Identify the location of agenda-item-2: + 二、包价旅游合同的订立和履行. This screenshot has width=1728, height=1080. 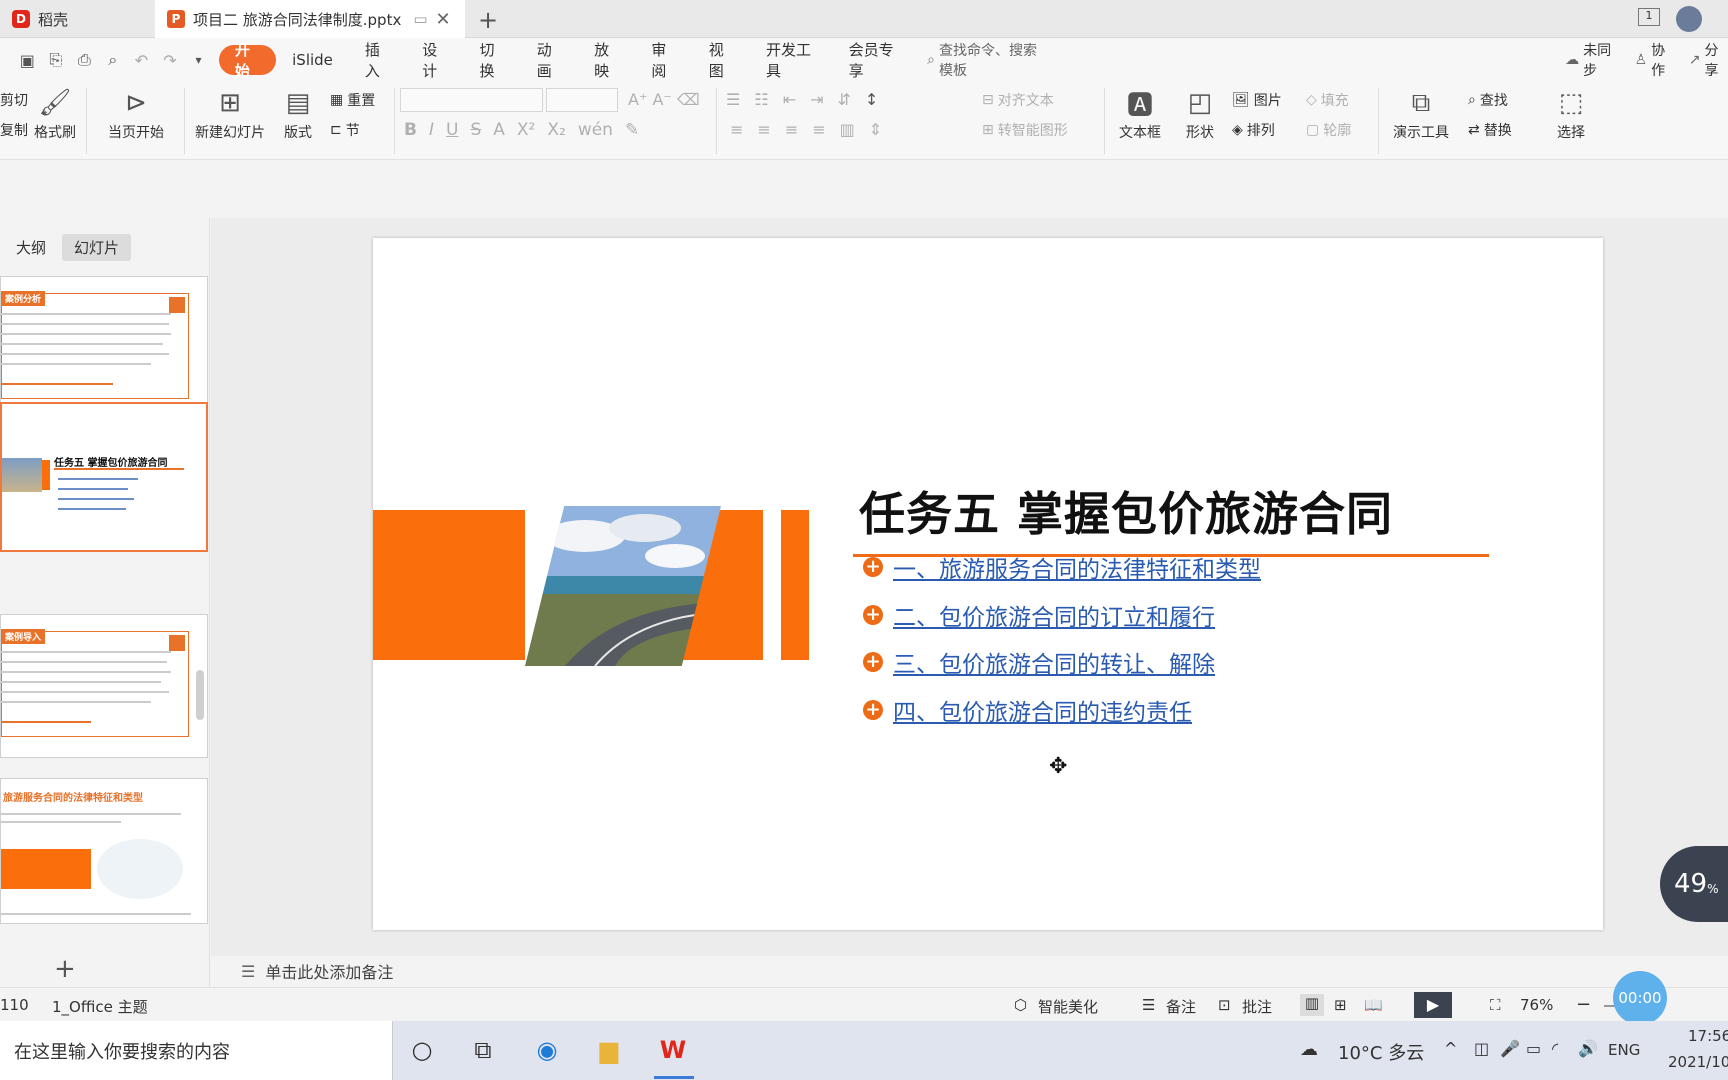
(1039, 615).